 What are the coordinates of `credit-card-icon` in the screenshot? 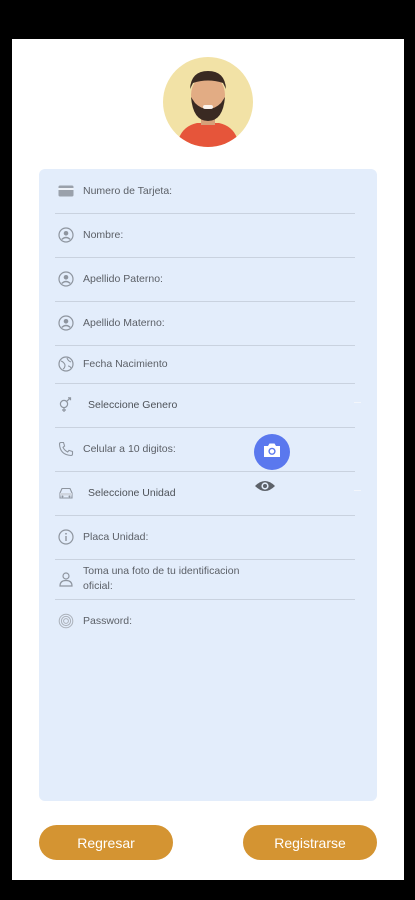 It's located at (66, 191).